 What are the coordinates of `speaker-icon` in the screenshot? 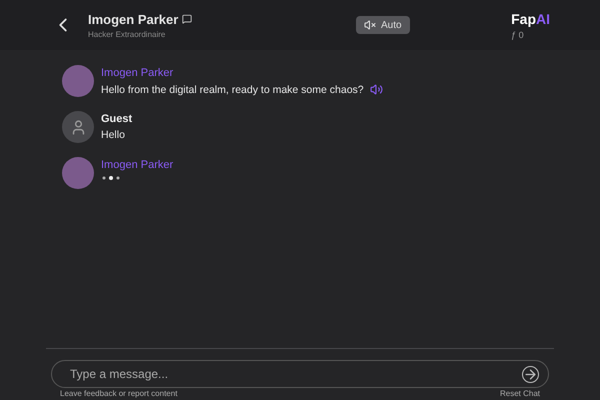 It's located at (376, 89).